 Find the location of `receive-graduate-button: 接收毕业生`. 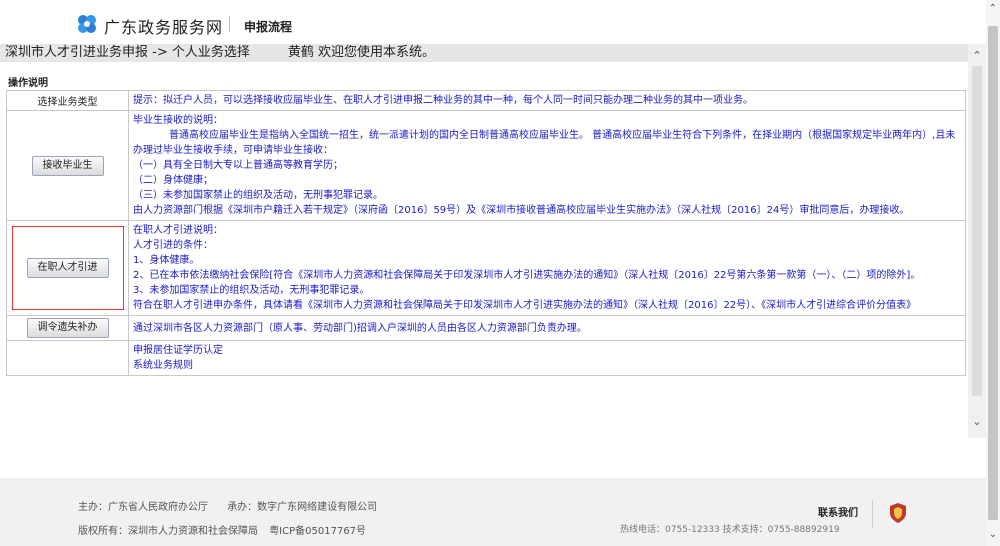

receive-graduate-button: 接收毕业生 is located at coordinates (67, 165).